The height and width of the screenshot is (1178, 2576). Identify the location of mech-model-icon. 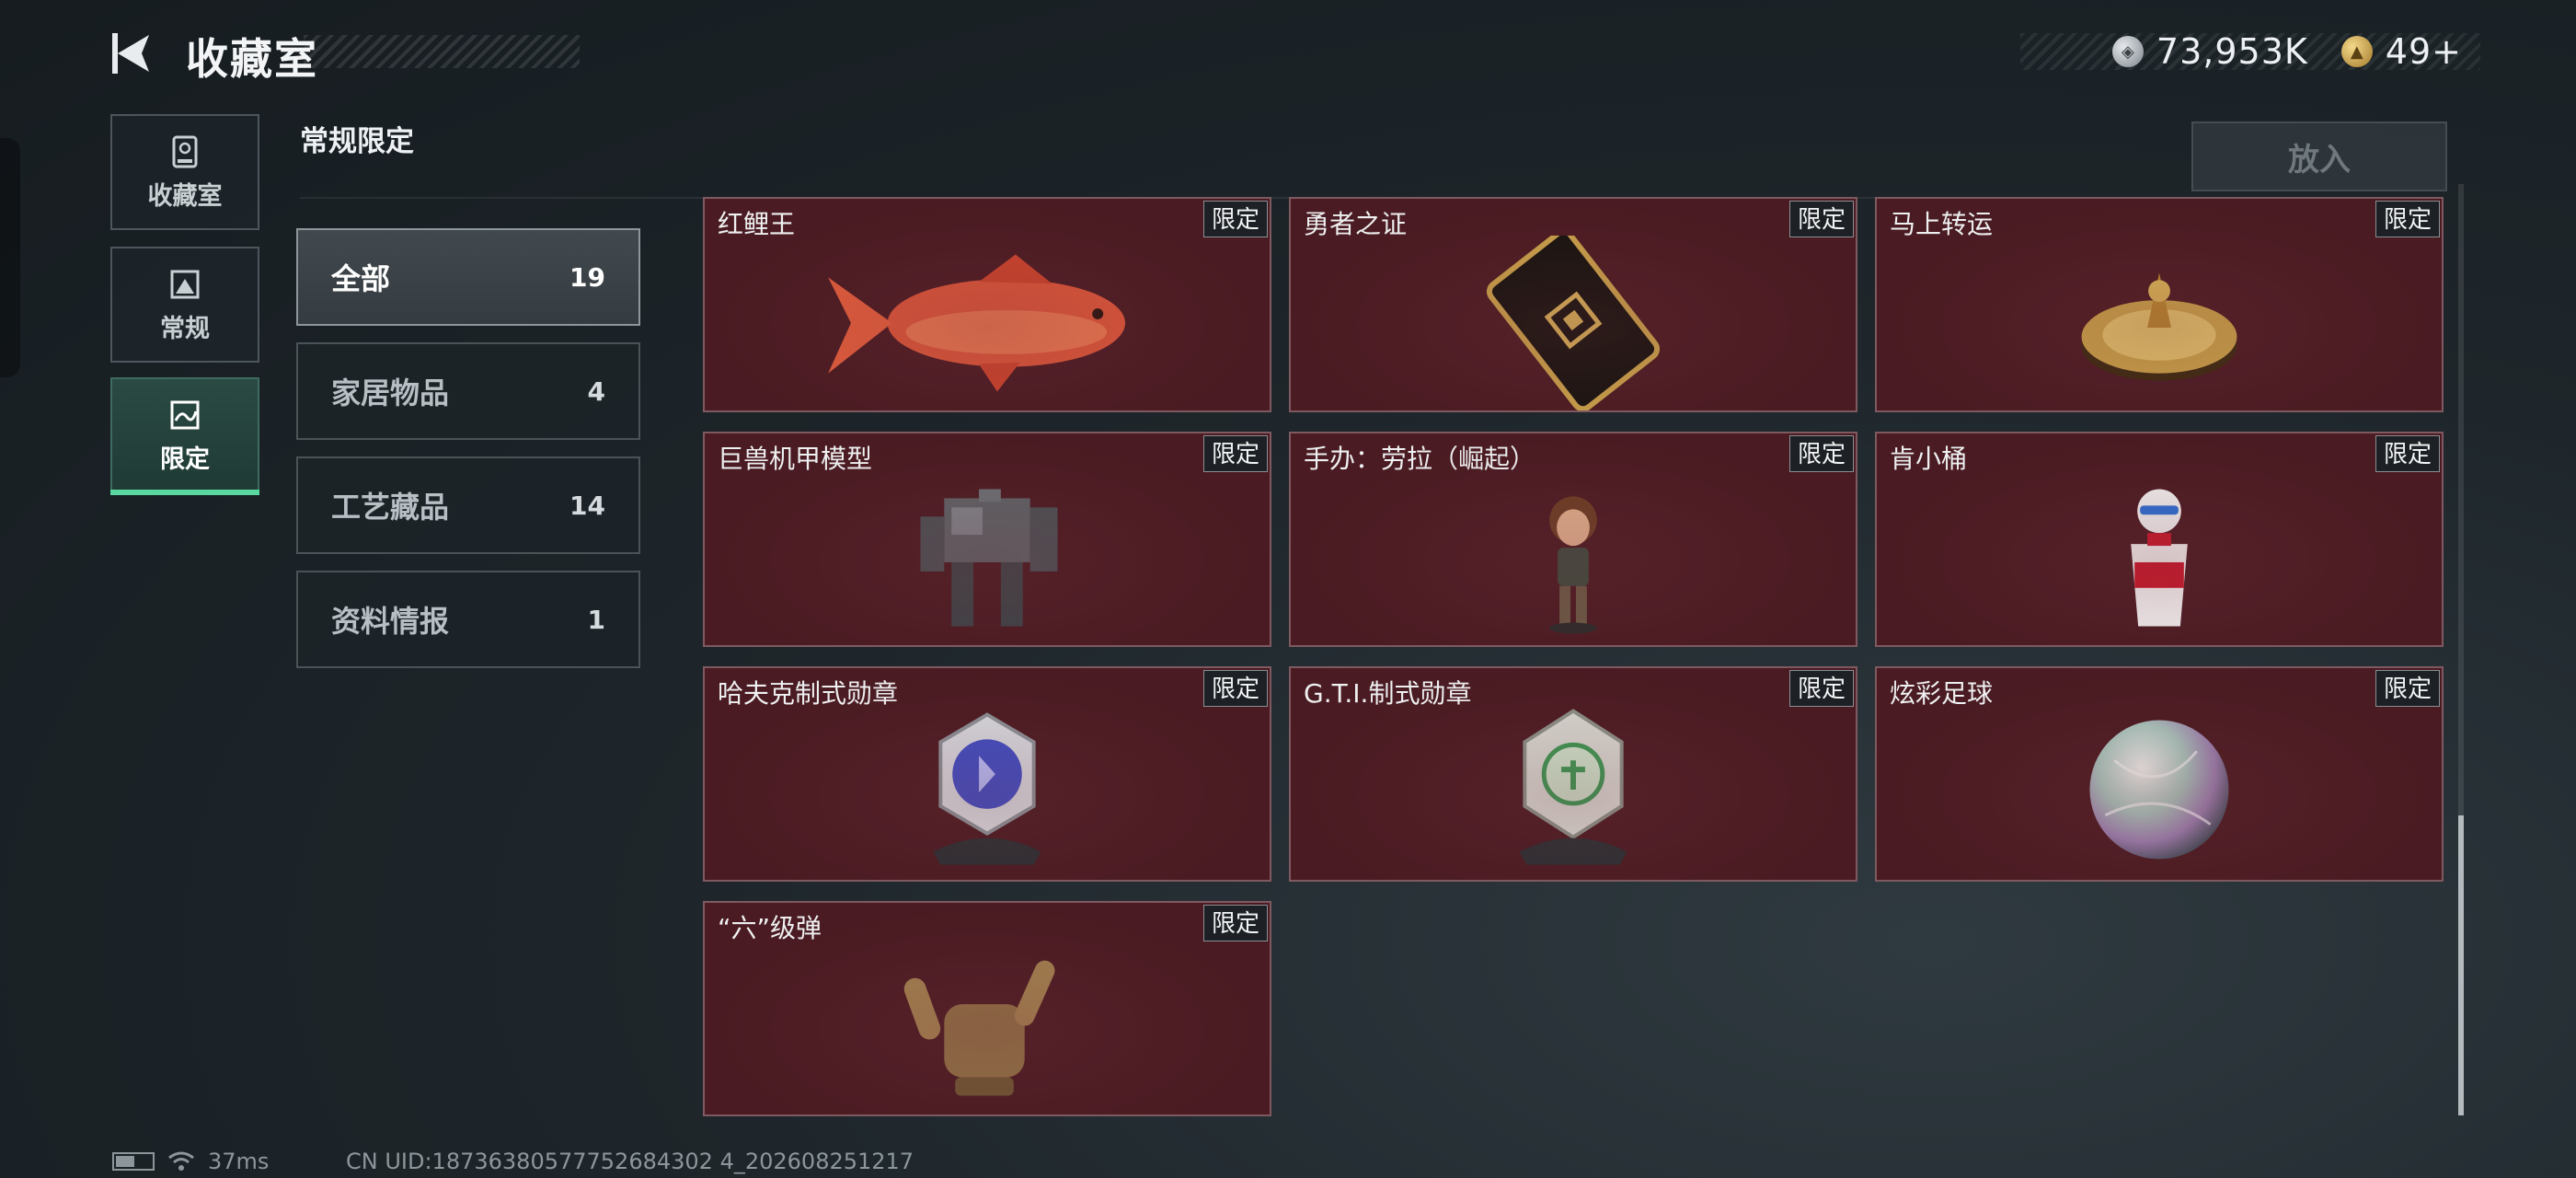
(989, 558).